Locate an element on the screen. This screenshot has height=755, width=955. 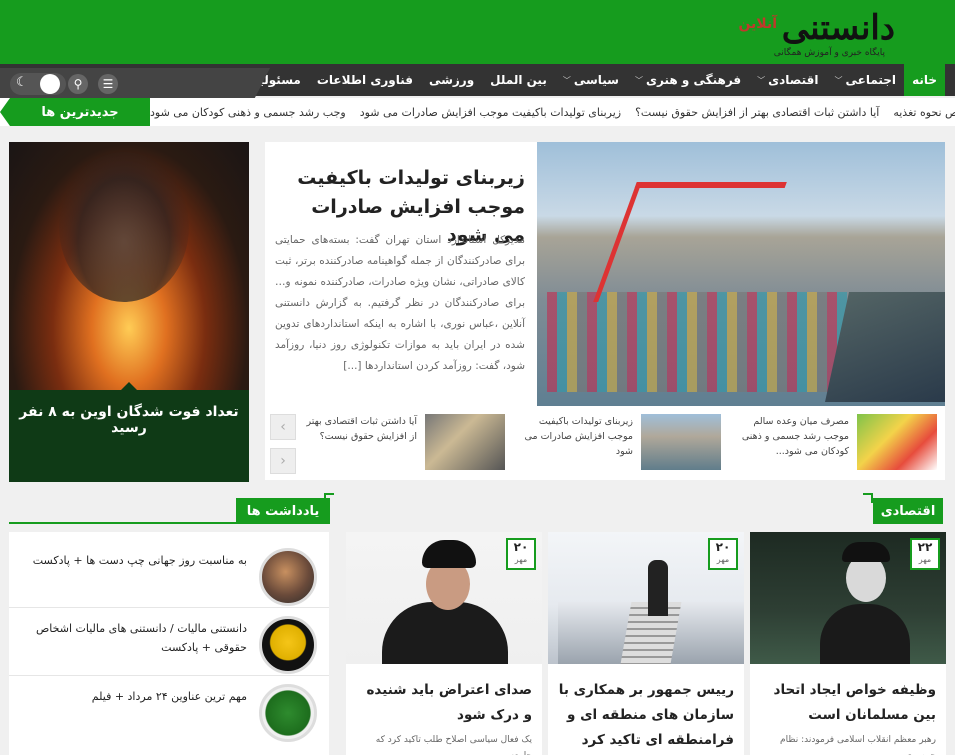
list-item: به مناسبت روز جهانی چپ دست ها + پادکست is located at coordinates (169, 575).